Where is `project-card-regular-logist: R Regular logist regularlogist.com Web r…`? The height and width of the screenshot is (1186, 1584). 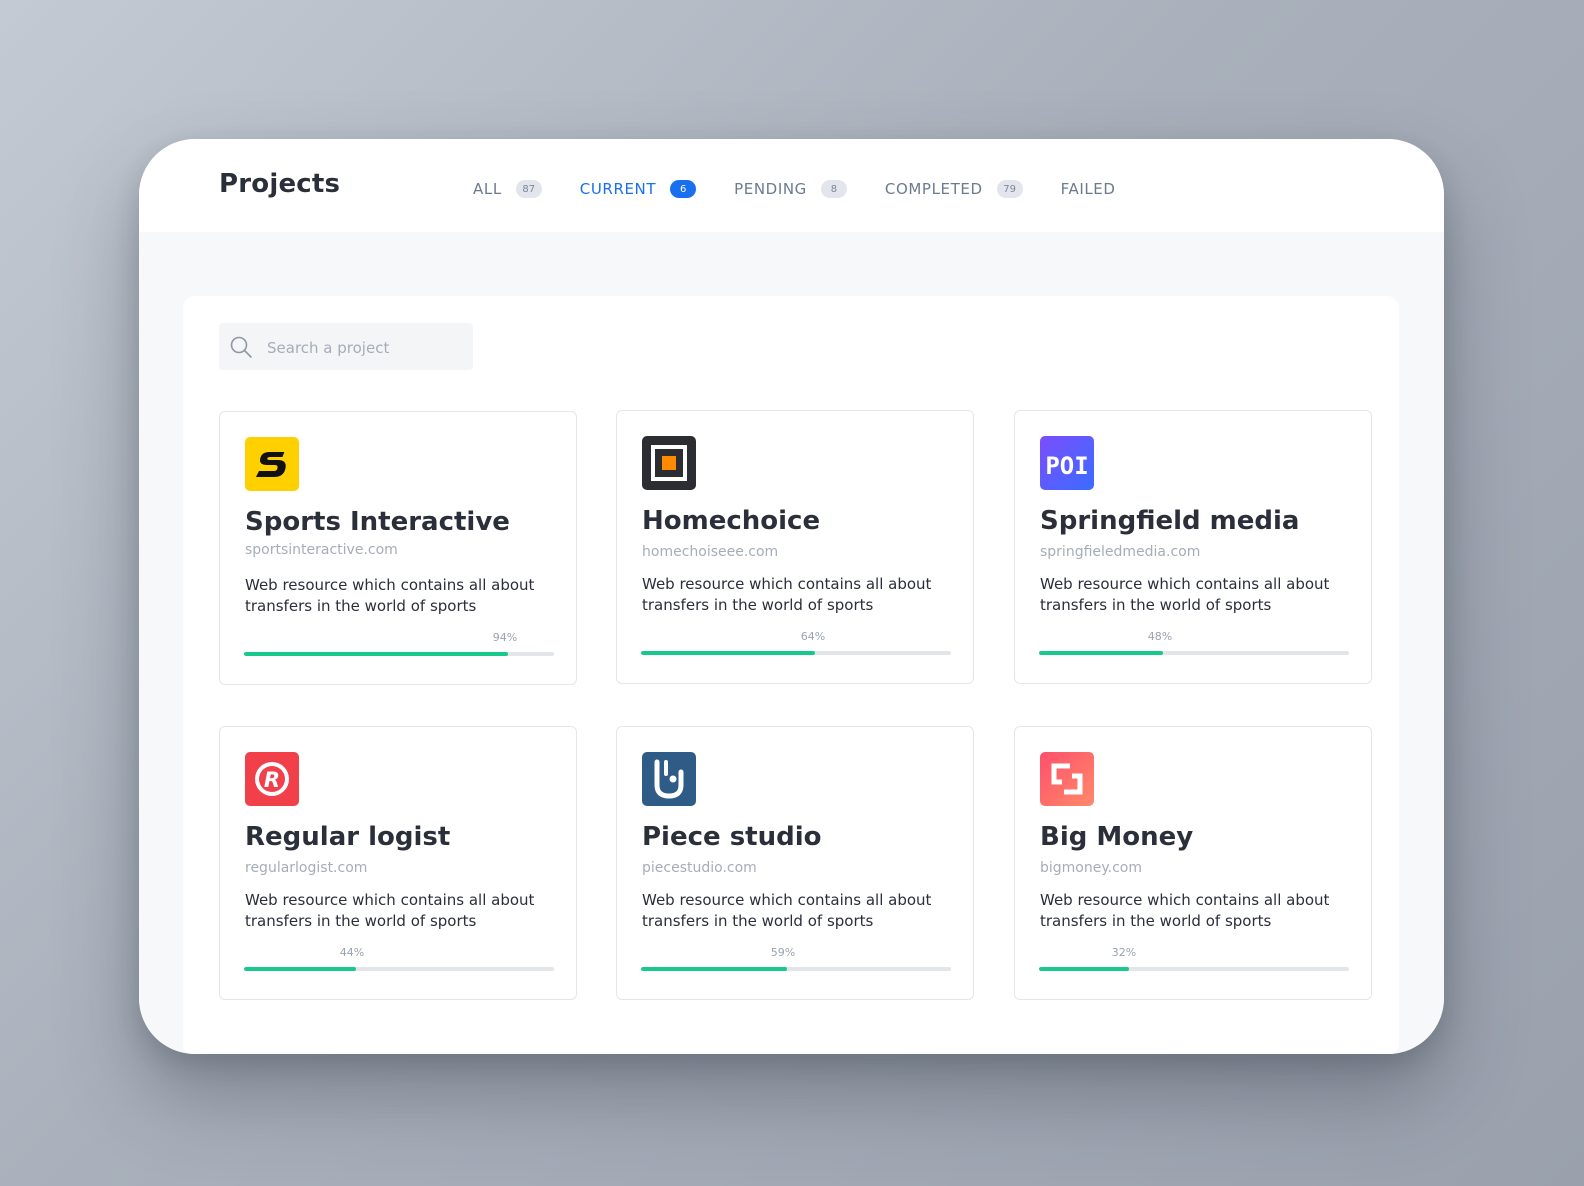
project-card-regular-logist: R Regular logist regularlogist.com Web r… is located at coordinates (398, 863).